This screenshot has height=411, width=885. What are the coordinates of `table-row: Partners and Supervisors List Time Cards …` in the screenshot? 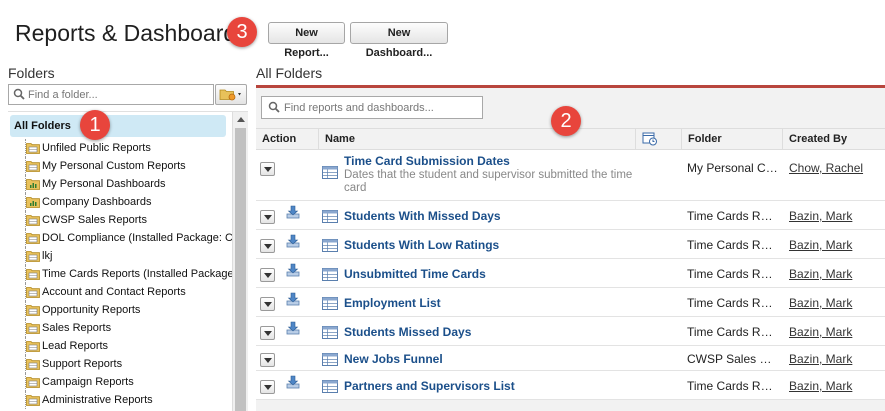 It's located at (570, 385).